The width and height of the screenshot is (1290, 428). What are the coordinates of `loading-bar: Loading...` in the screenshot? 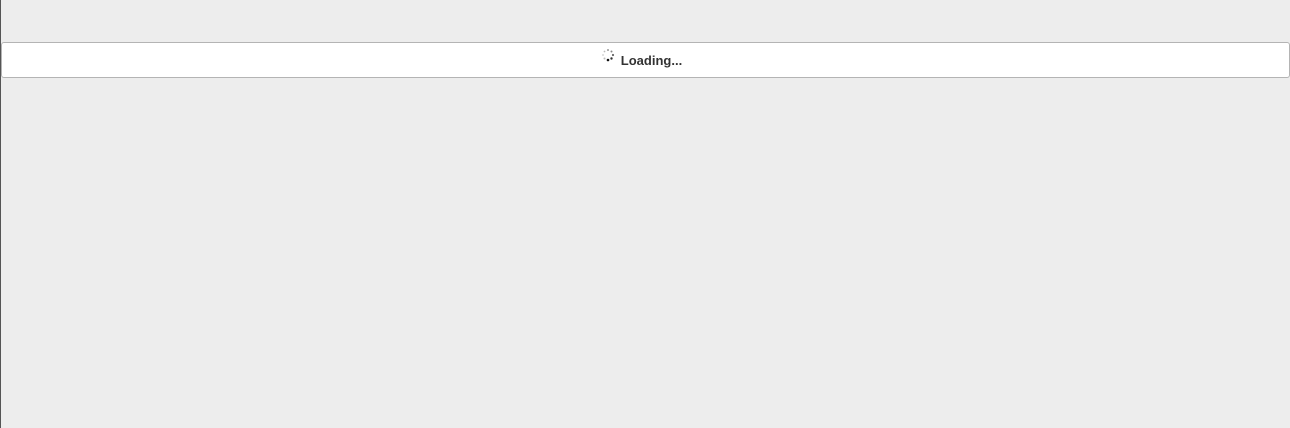 It's located at (645, 60).